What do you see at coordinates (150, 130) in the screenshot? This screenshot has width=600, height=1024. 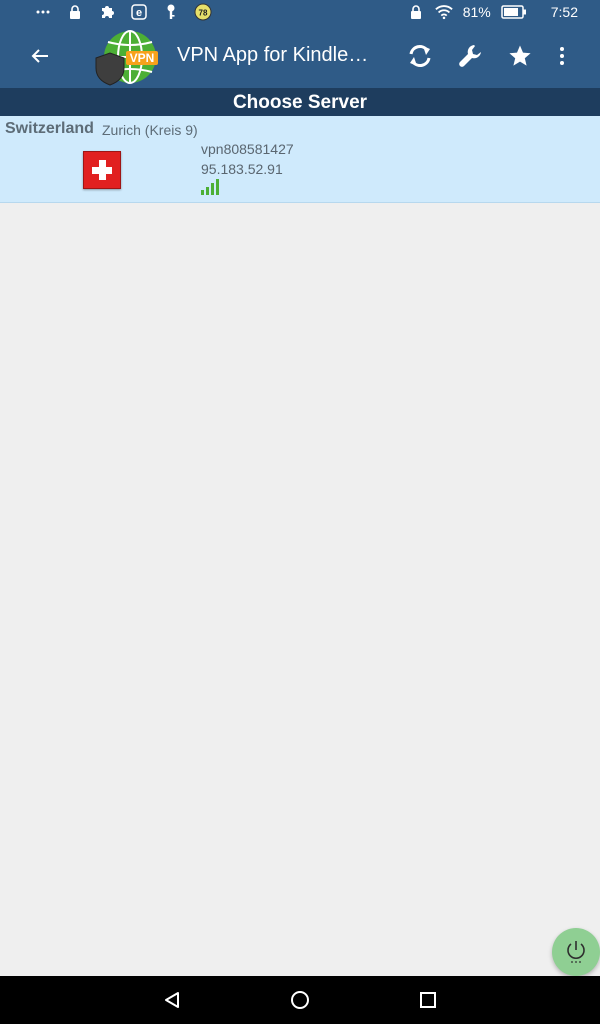 I see `server-city: Zurich (Kreis 9)` at bounding box center [150, 130].